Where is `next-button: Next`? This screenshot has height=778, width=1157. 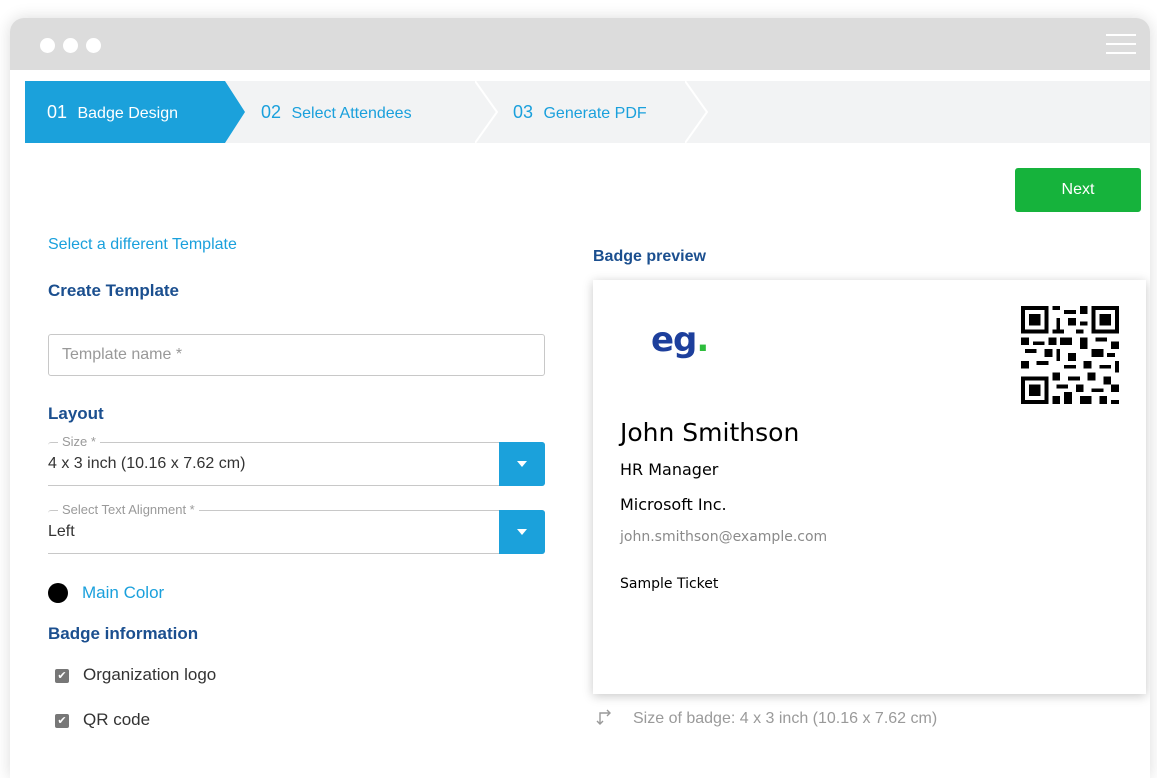
next-button: Next is located at coordinates (1078, 190).